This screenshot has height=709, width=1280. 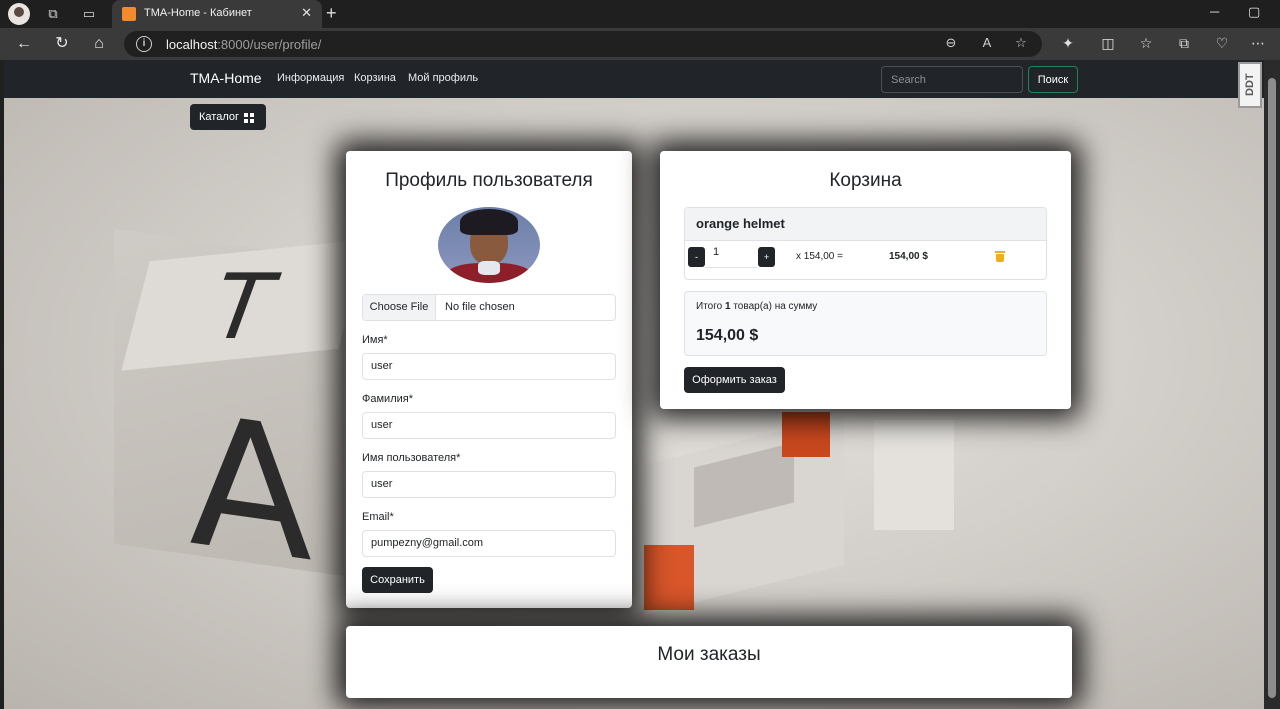 What do you see at coordinates (219, 117) in the screenshot?
I see `catalog-label: Каталог` at bounding box center [219, 117].